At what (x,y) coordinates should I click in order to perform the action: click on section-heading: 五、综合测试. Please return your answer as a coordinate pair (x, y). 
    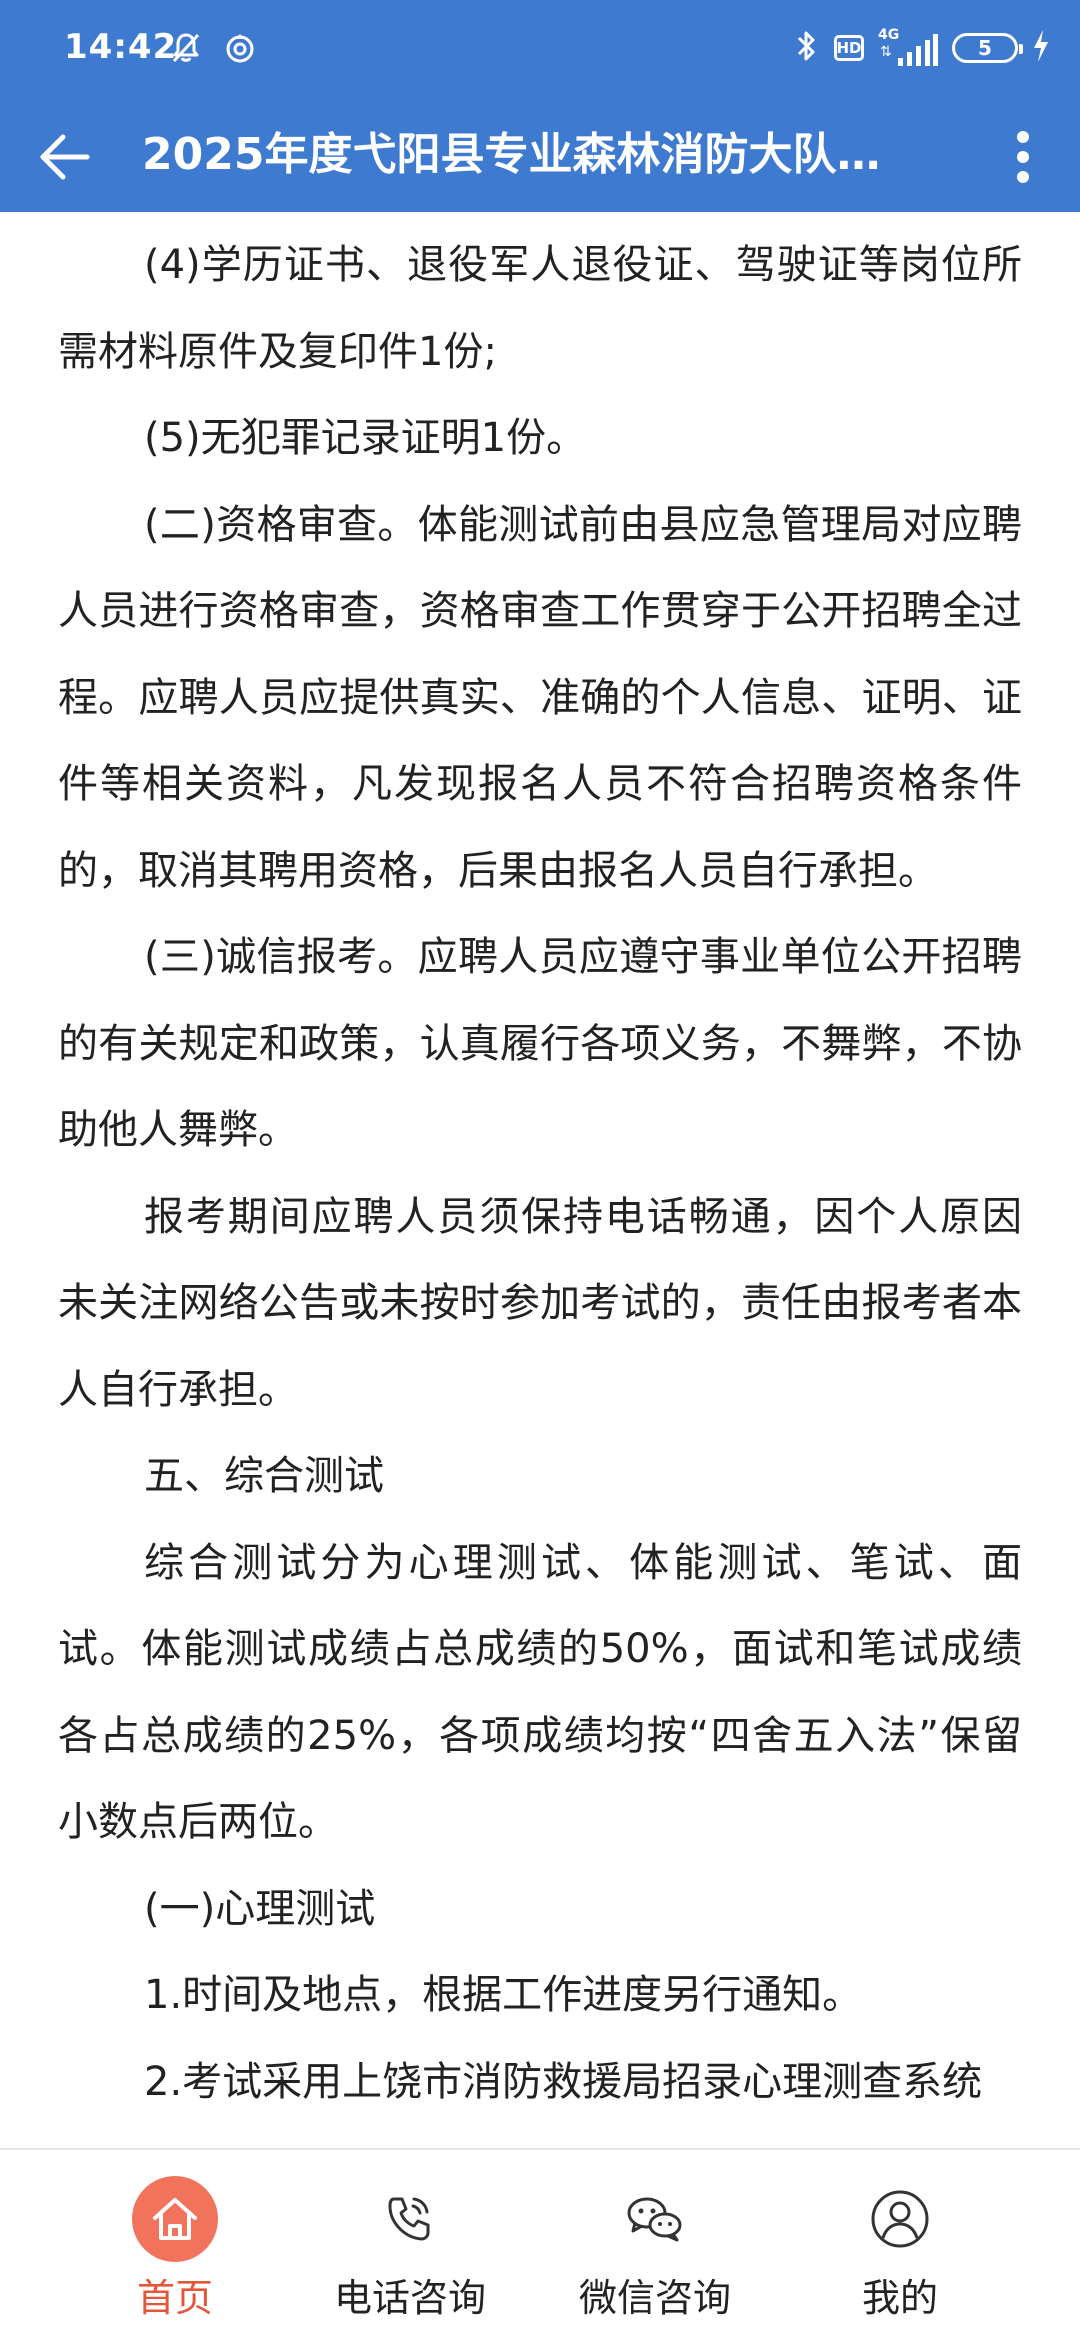
    Looking at the image, I should click on (264, 1476).